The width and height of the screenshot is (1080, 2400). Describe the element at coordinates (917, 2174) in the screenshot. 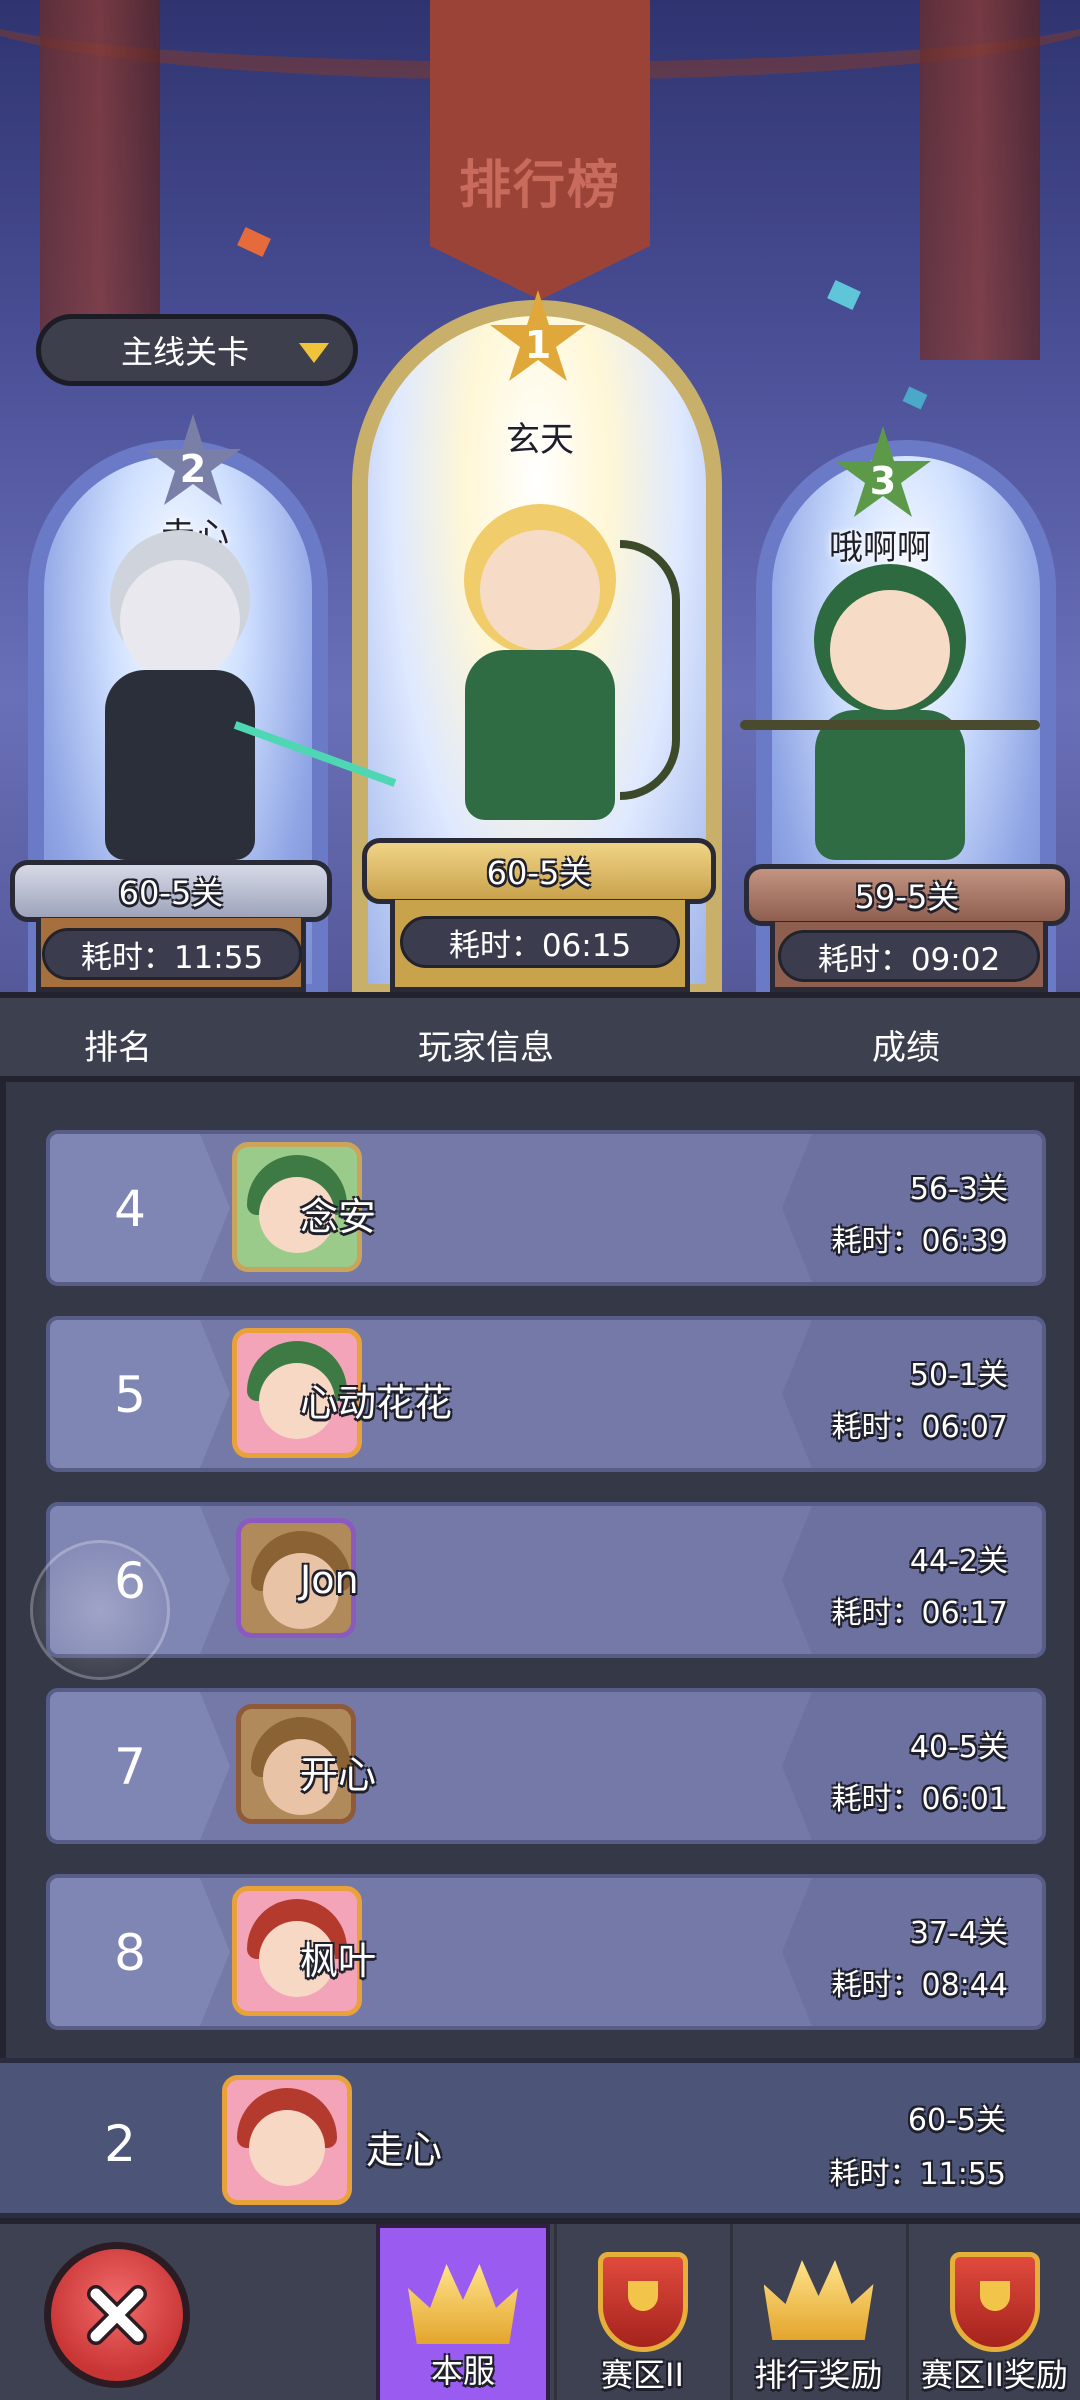

I see `my-time: 耗时：11:55` at that location.